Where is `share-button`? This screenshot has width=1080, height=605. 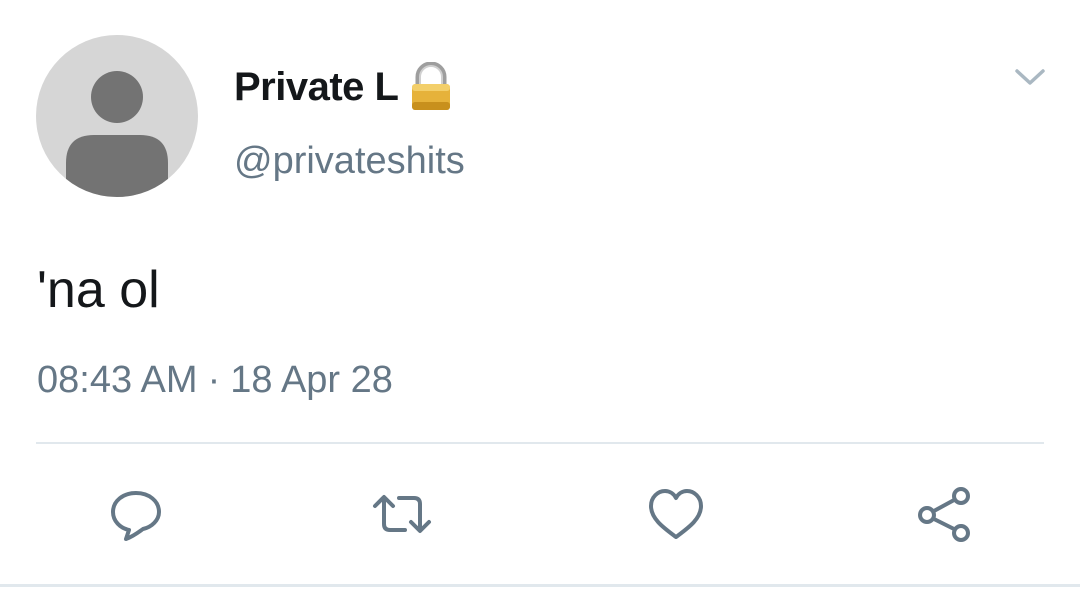 share-button is located at coordinates (944, 514).